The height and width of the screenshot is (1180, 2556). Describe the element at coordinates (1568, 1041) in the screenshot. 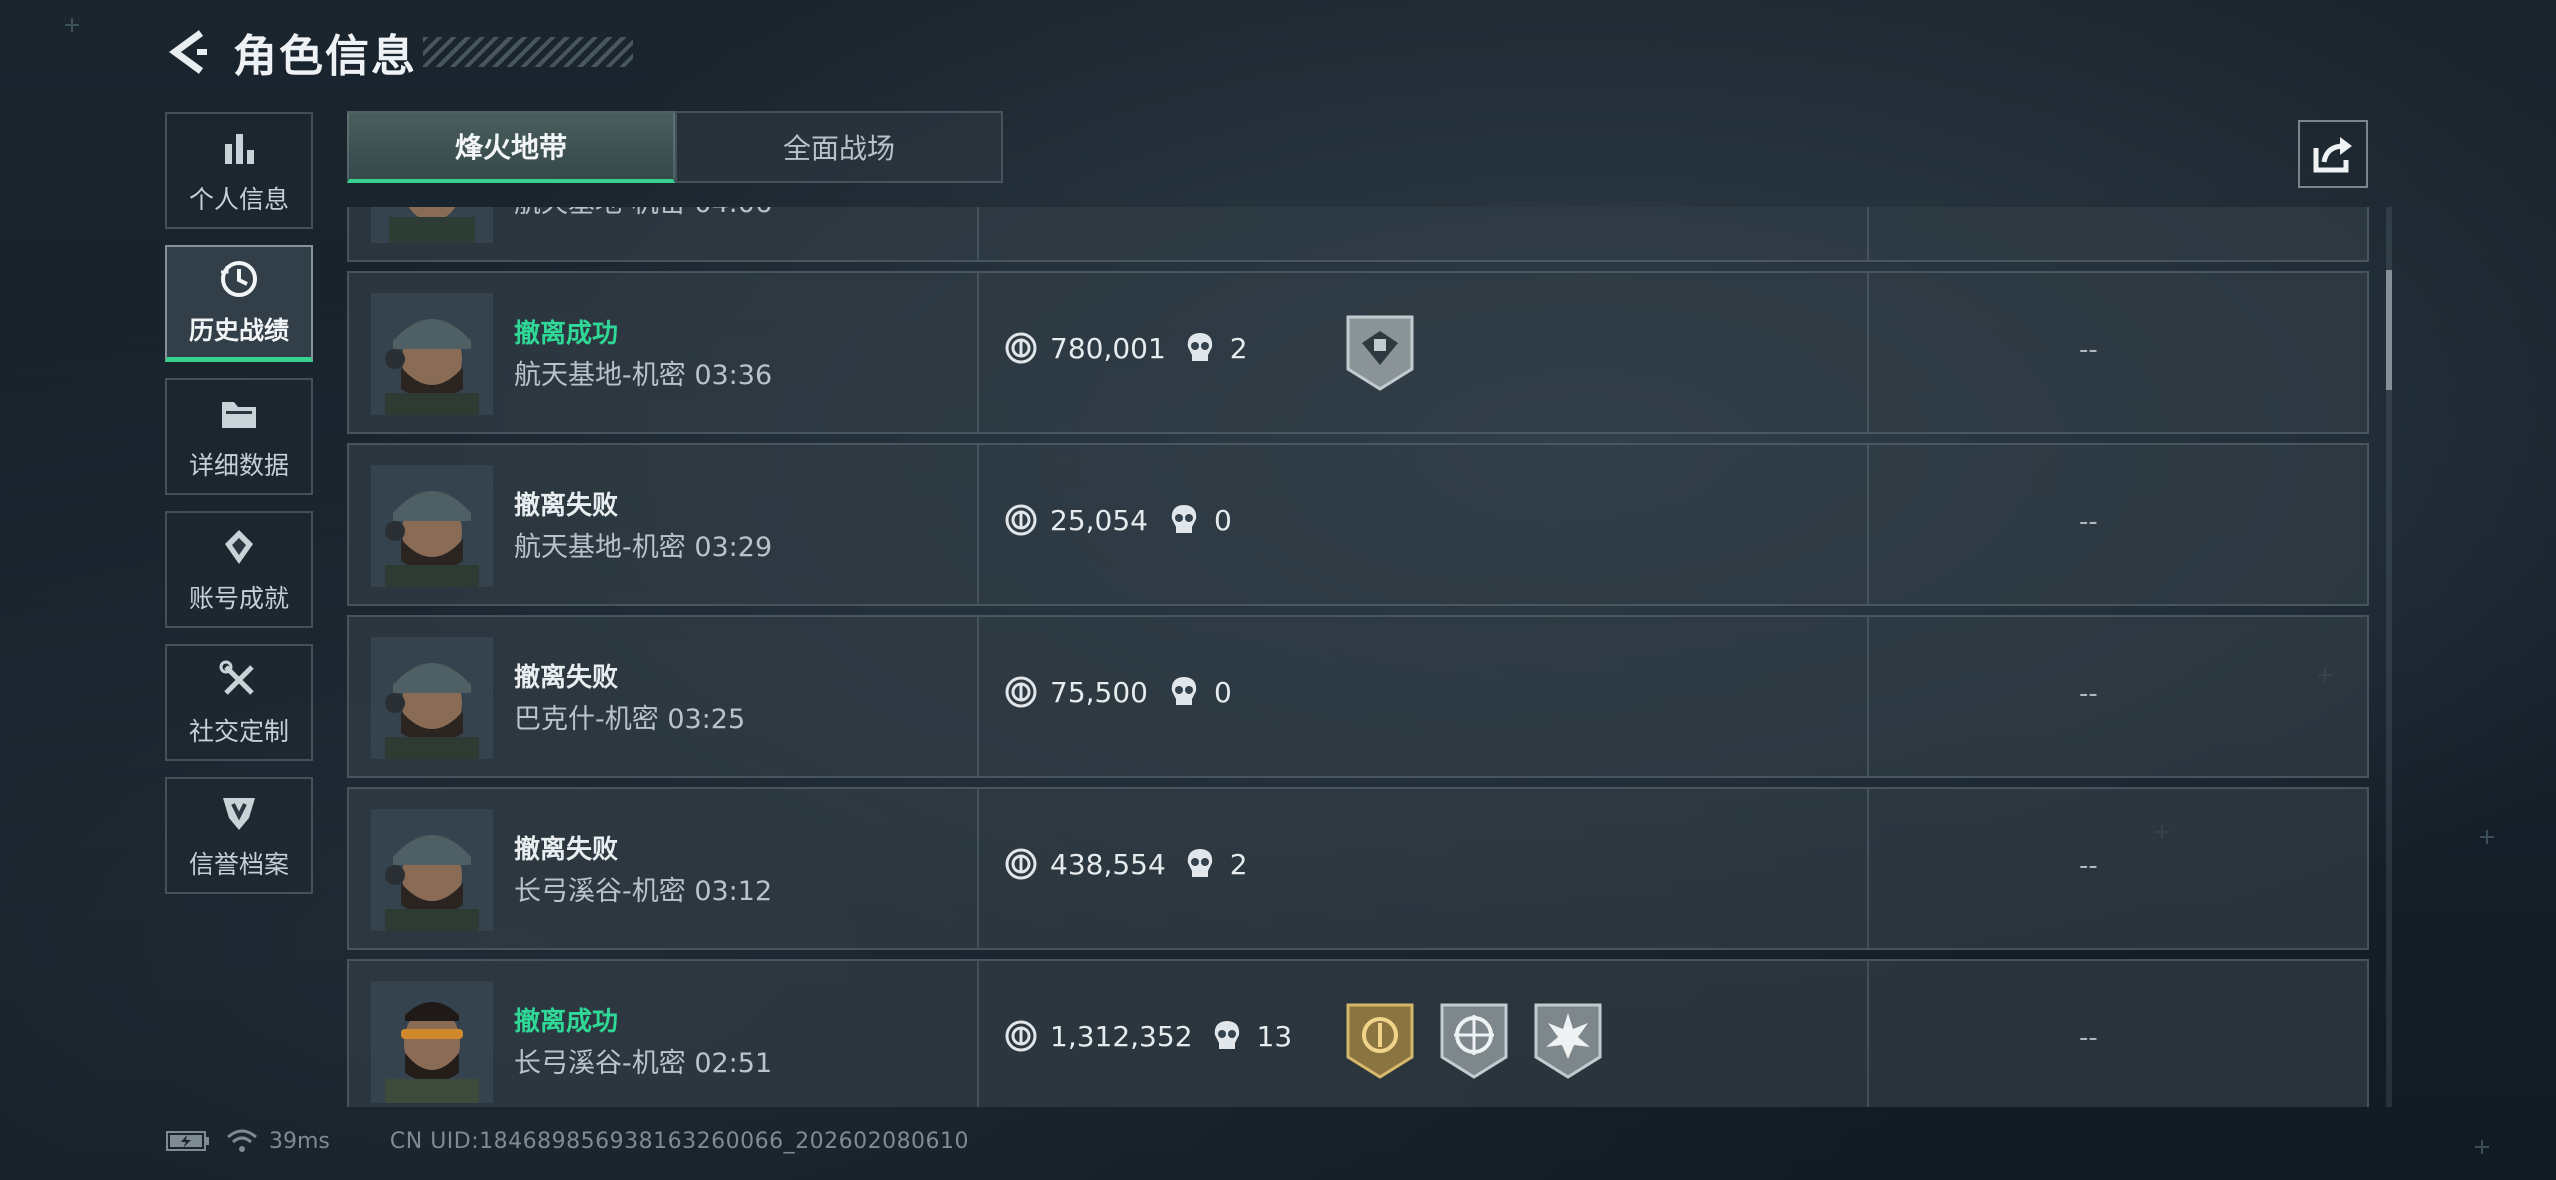

I see `explosion-medal-icon` at that location.